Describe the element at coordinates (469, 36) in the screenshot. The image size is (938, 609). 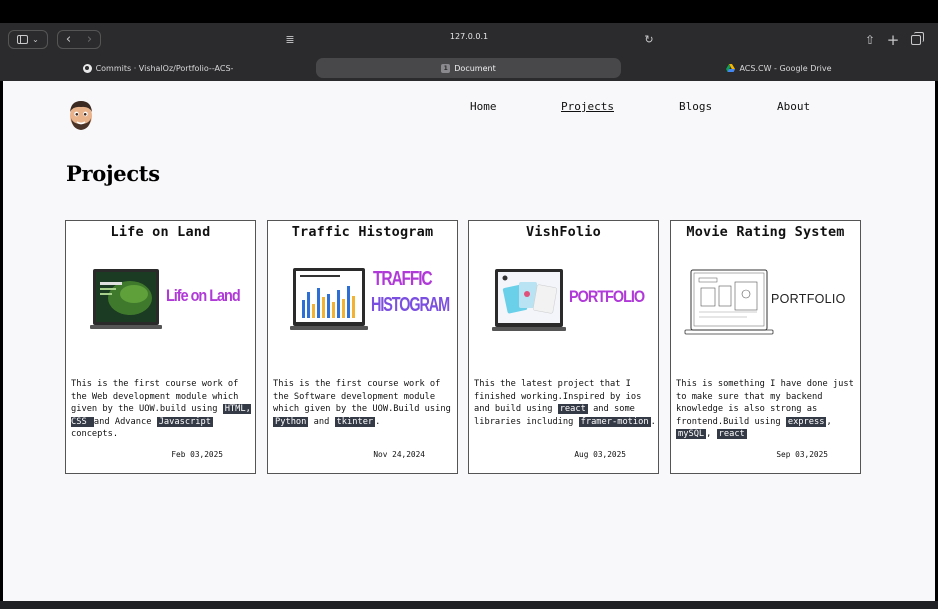
I see `address-bar: 127.0.0.1` at that location.